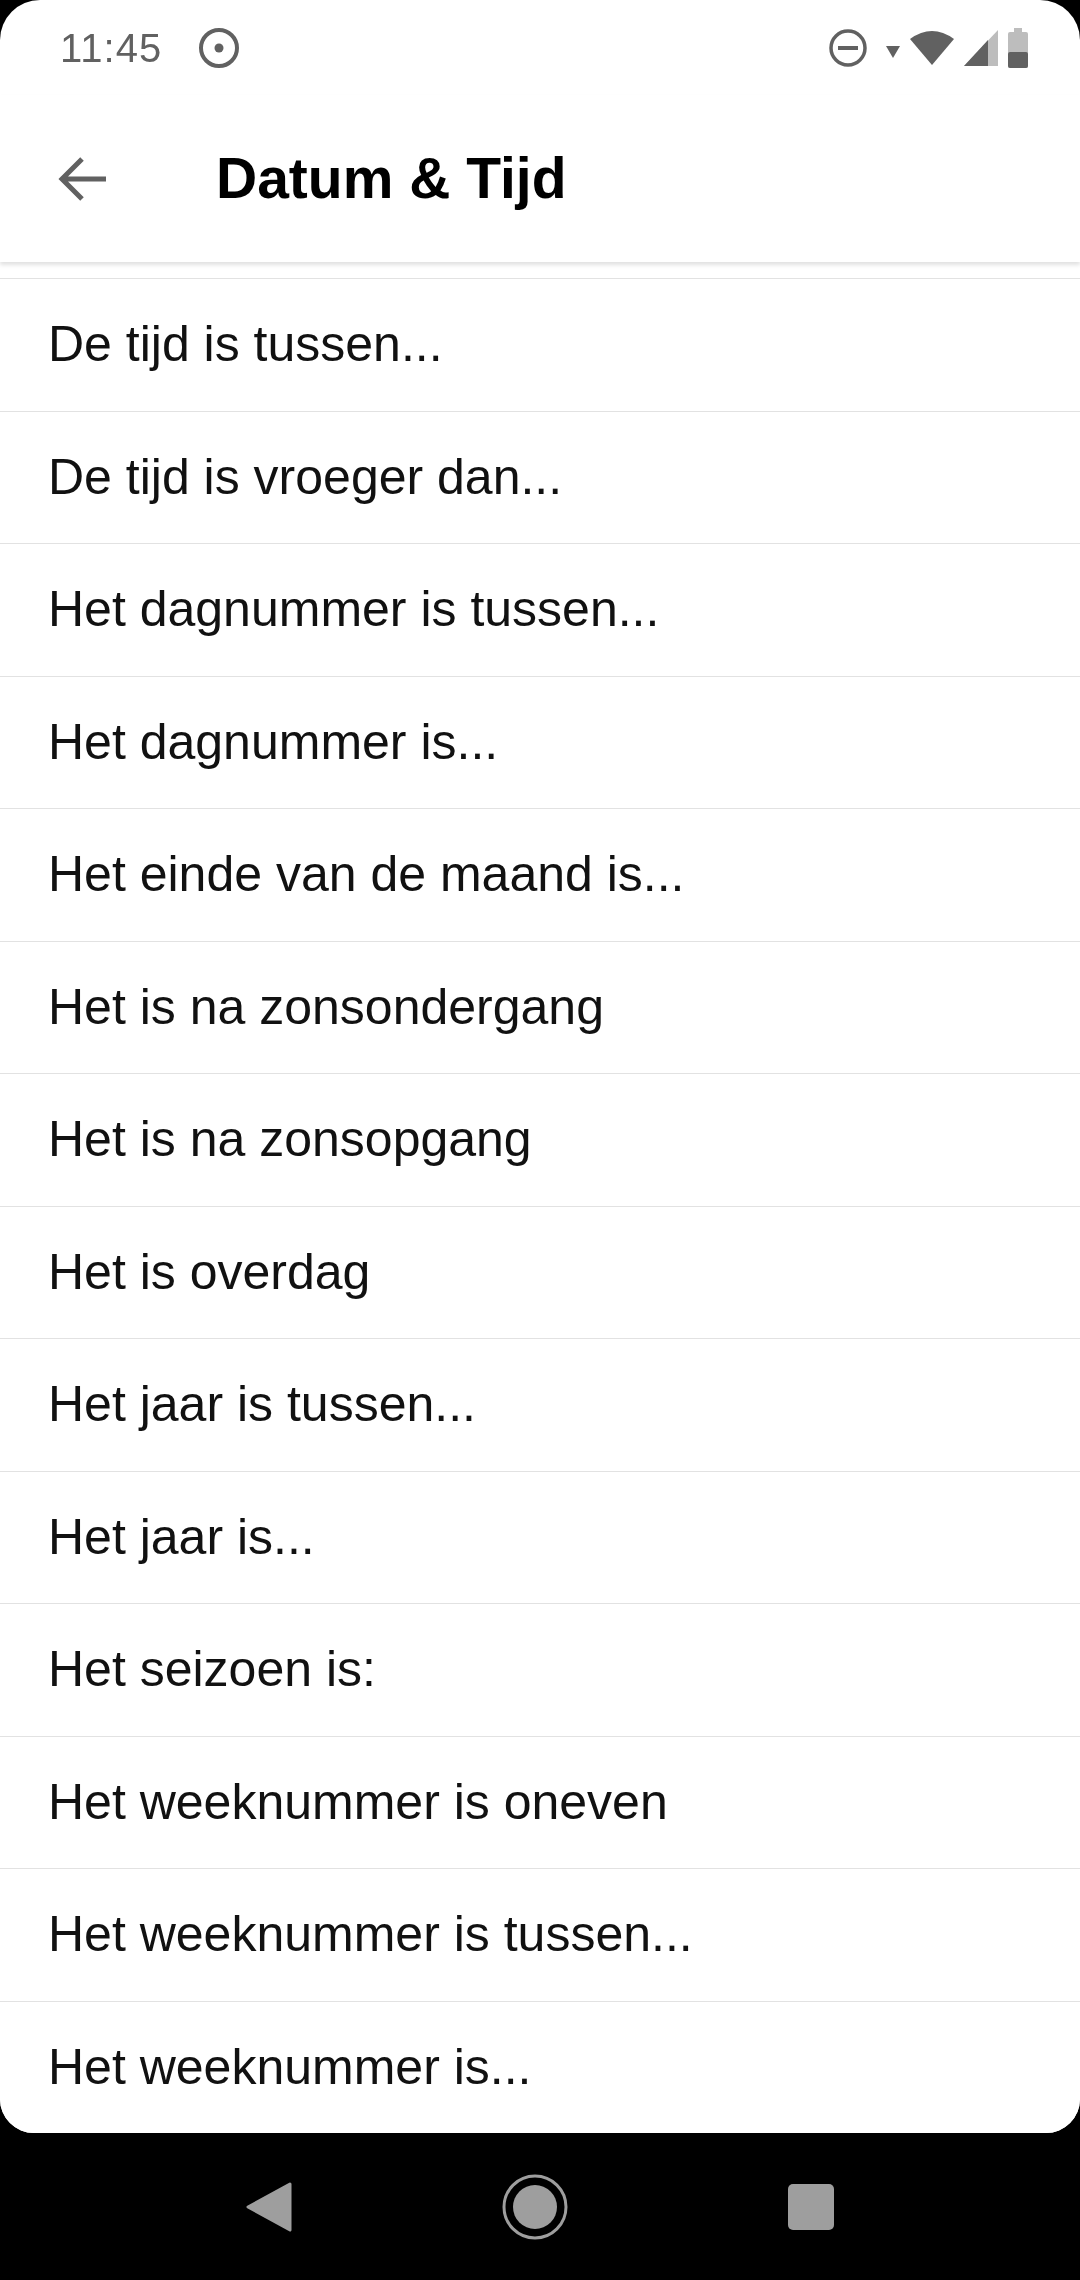 Image resolution: width=1080 pixels, height=2280 pixels. Describe the element at coordinates (1018, 47) in the screenshot. I see `battery-icon` at that location.